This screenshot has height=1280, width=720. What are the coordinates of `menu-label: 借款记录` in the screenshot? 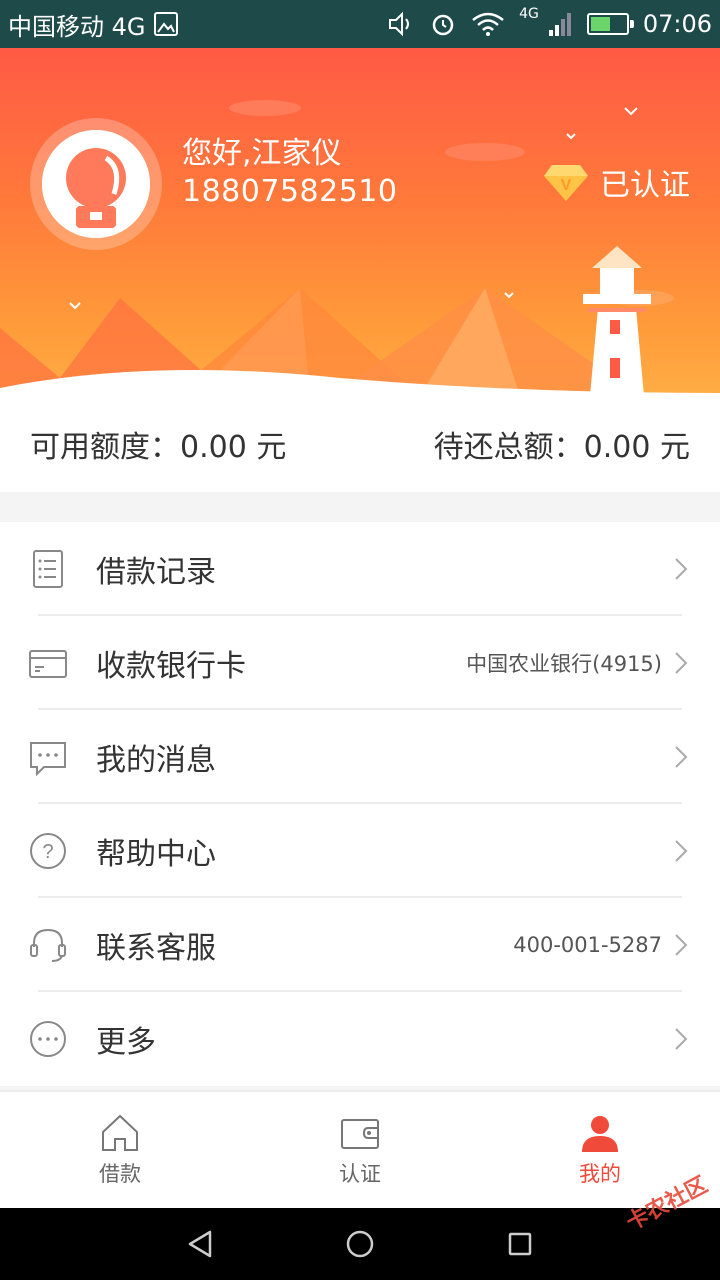 It's located at (156, 572).